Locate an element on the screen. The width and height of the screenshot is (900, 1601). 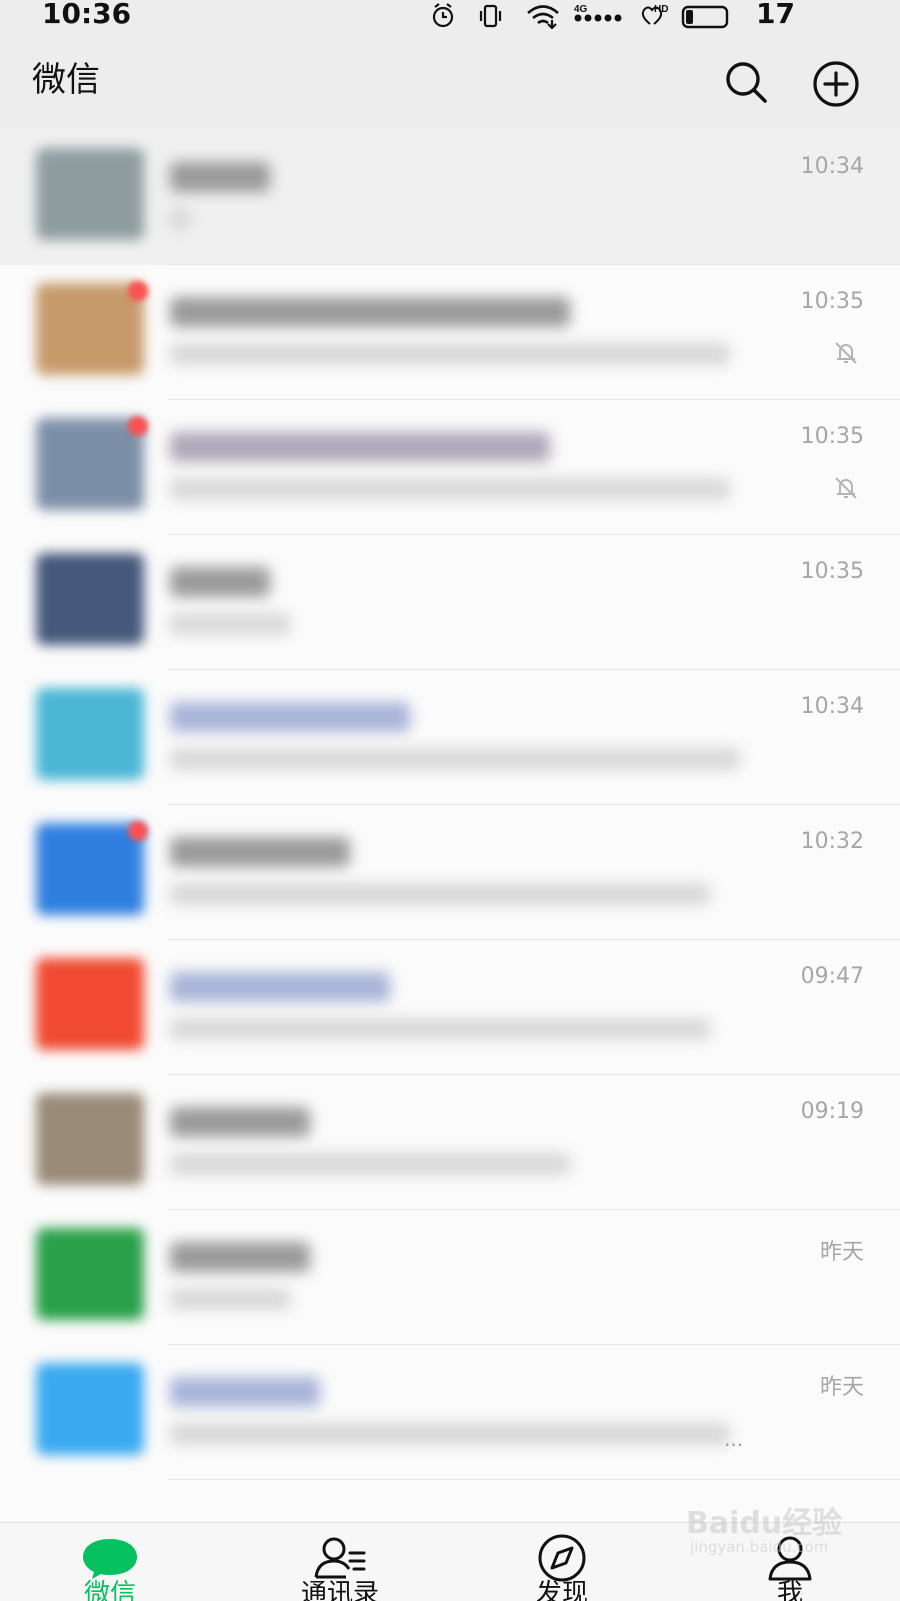
battery-level: 17 is located at coordinates (775, 15).